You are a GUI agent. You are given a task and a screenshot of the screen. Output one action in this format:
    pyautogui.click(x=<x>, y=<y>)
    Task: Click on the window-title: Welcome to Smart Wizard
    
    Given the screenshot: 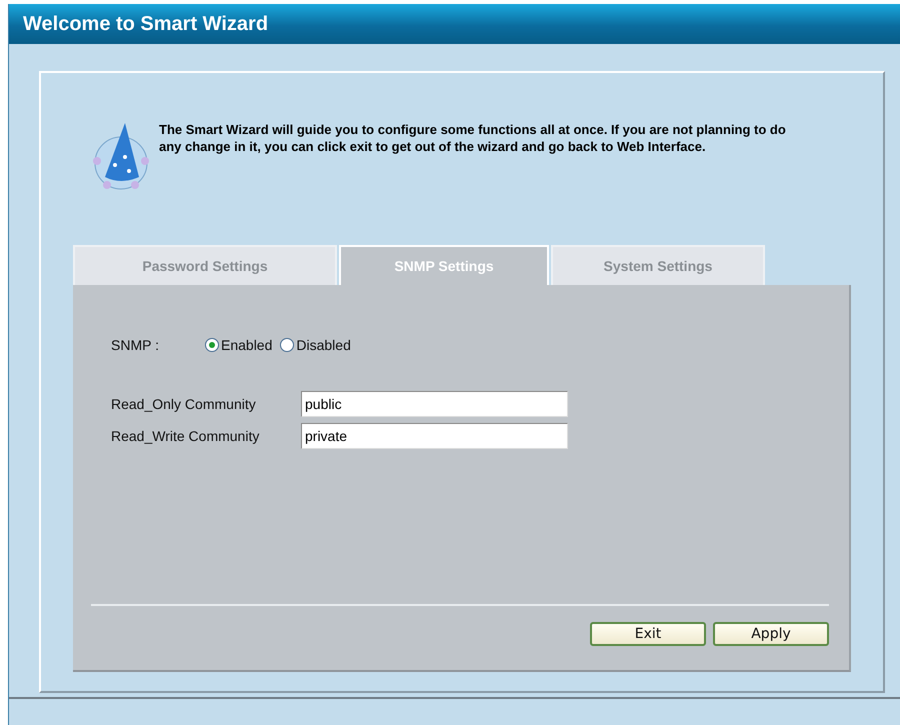 What is the action you would take?
    pyautogui.click(x=145, y=24)
    